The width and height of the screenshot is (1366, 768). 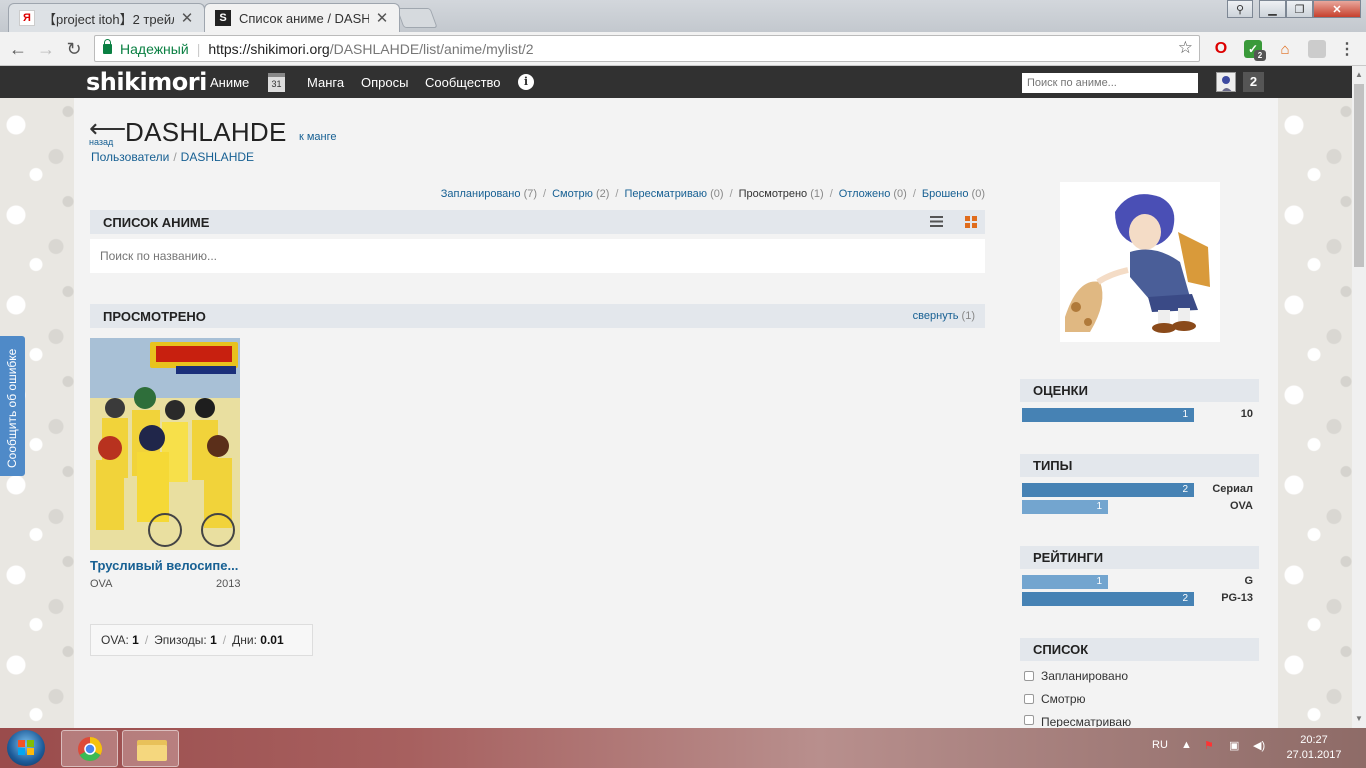 What do you see at coordinates (229, 82) in the screenshot?
I see `nav-anime: Аниме` at bounding box center [229, 82].